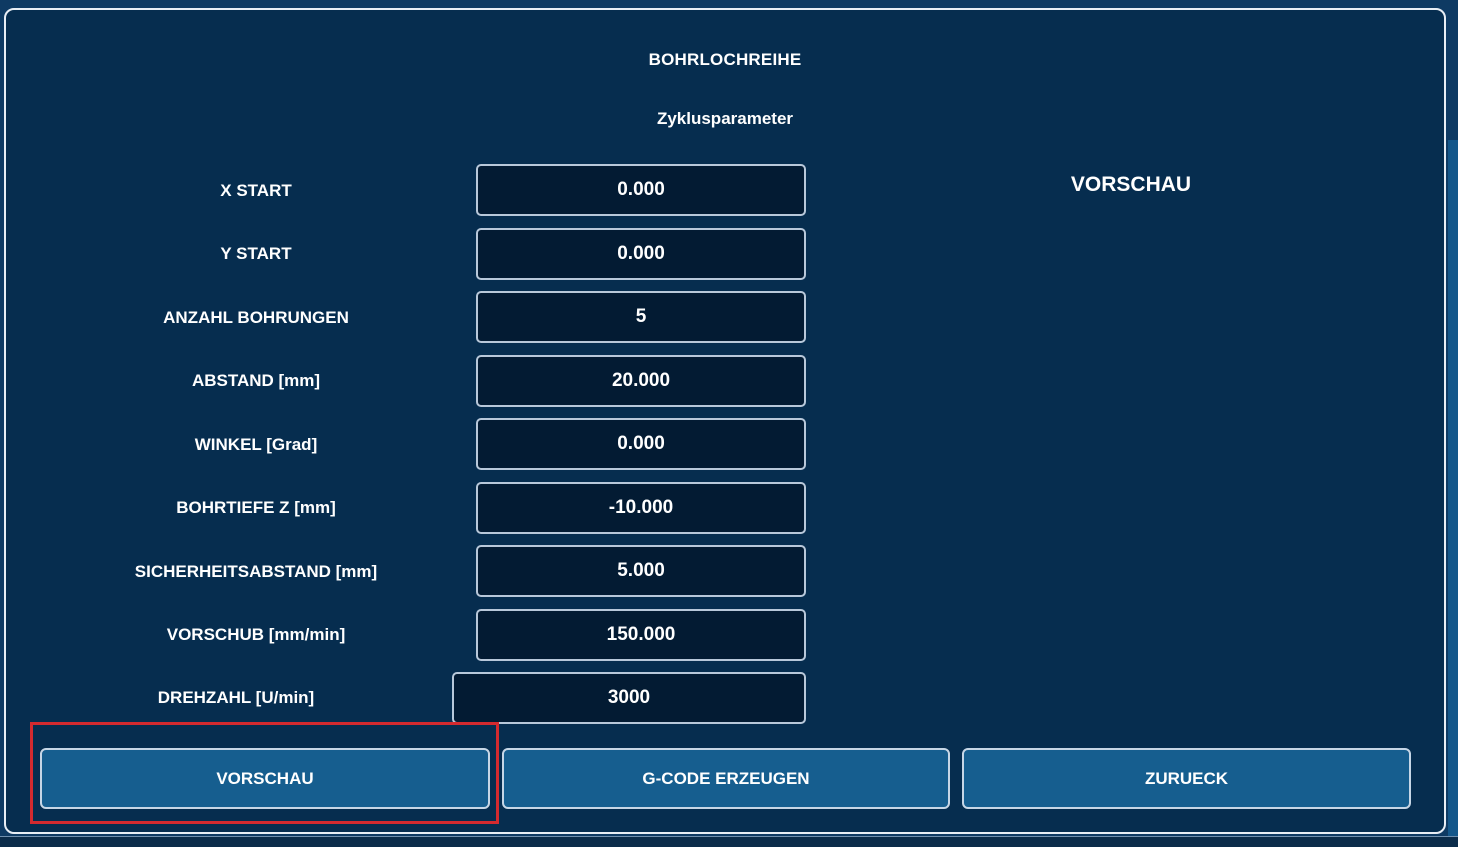 The width and height of the screenshot is (1458, 847). Describe the element at coordinates (641, 571) in the screenshot. I see `safety-distance-input` at that location.